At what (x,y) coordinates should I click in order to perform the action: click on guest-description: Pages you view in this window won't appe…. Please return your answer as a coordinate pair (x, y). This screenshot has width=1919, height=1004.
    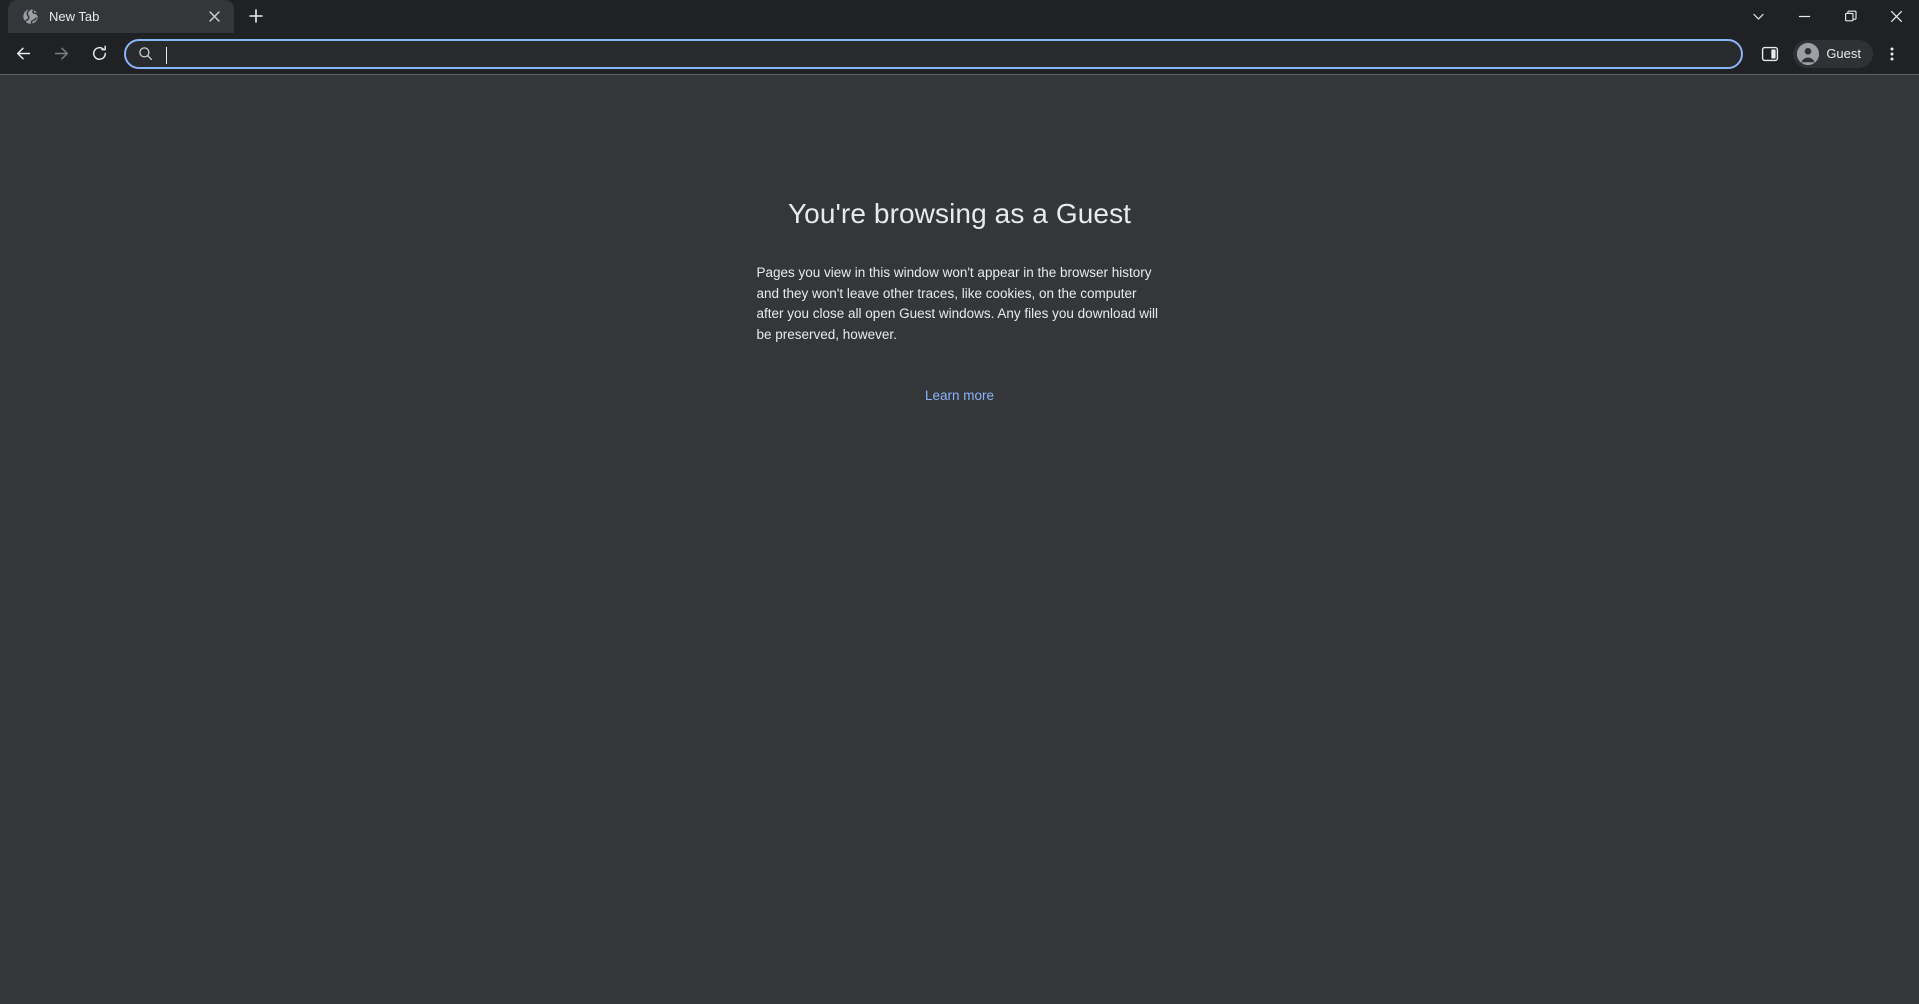
    Looking at the image, I should click on (957, 303).